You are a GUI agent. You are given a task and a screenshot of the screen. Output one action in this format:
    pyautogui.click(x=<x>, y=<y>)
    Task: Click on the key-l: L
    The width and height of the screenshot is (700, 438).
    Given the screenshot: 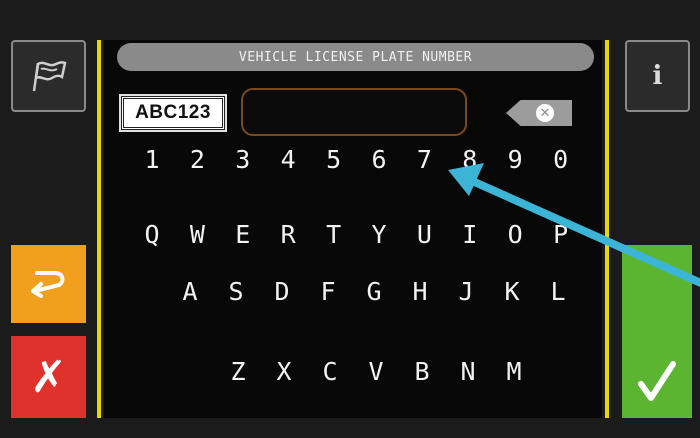 What is the action you would take?
    pyautogui.click(x=558, y=291)
    